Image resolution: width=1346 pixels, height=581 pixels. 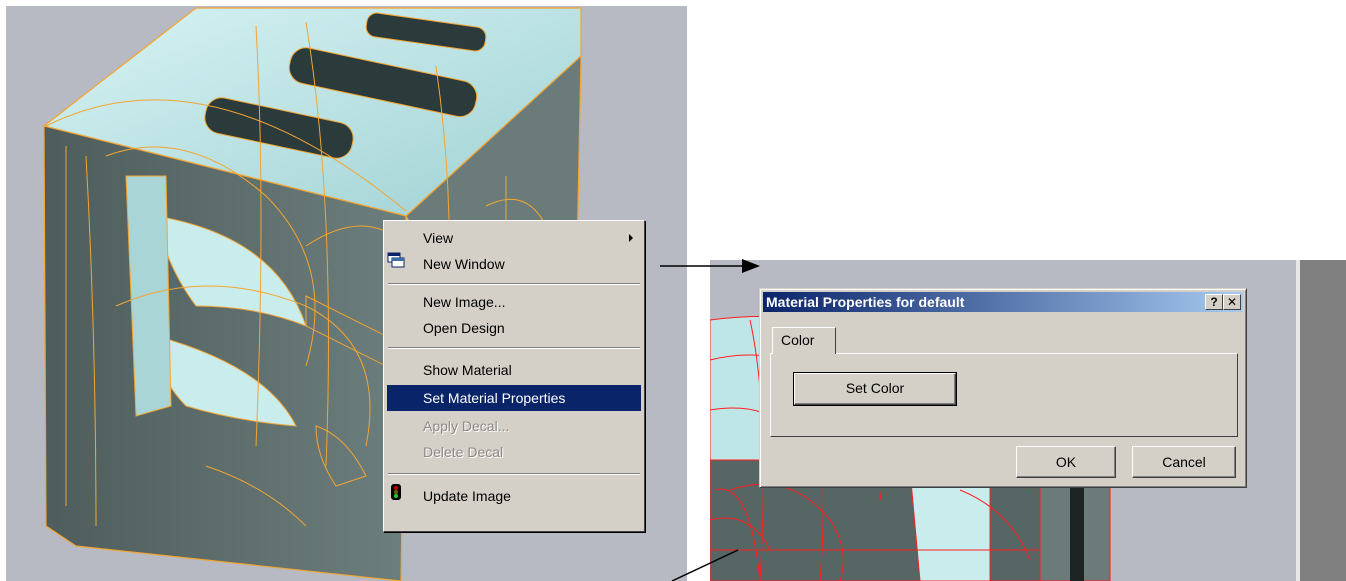 I want to click on tab-color: Color, so click(x=804, y=340).